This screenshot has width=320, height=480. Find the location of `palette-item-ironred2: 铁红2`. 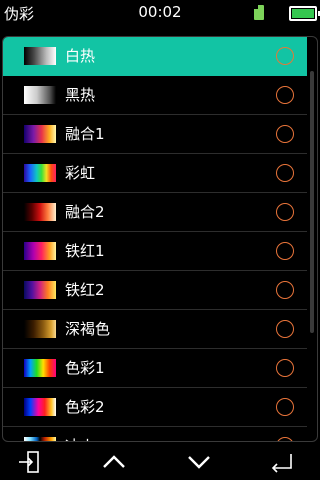

palette-item-ironred2: 铁红2 is located at coordinates (155, 290).